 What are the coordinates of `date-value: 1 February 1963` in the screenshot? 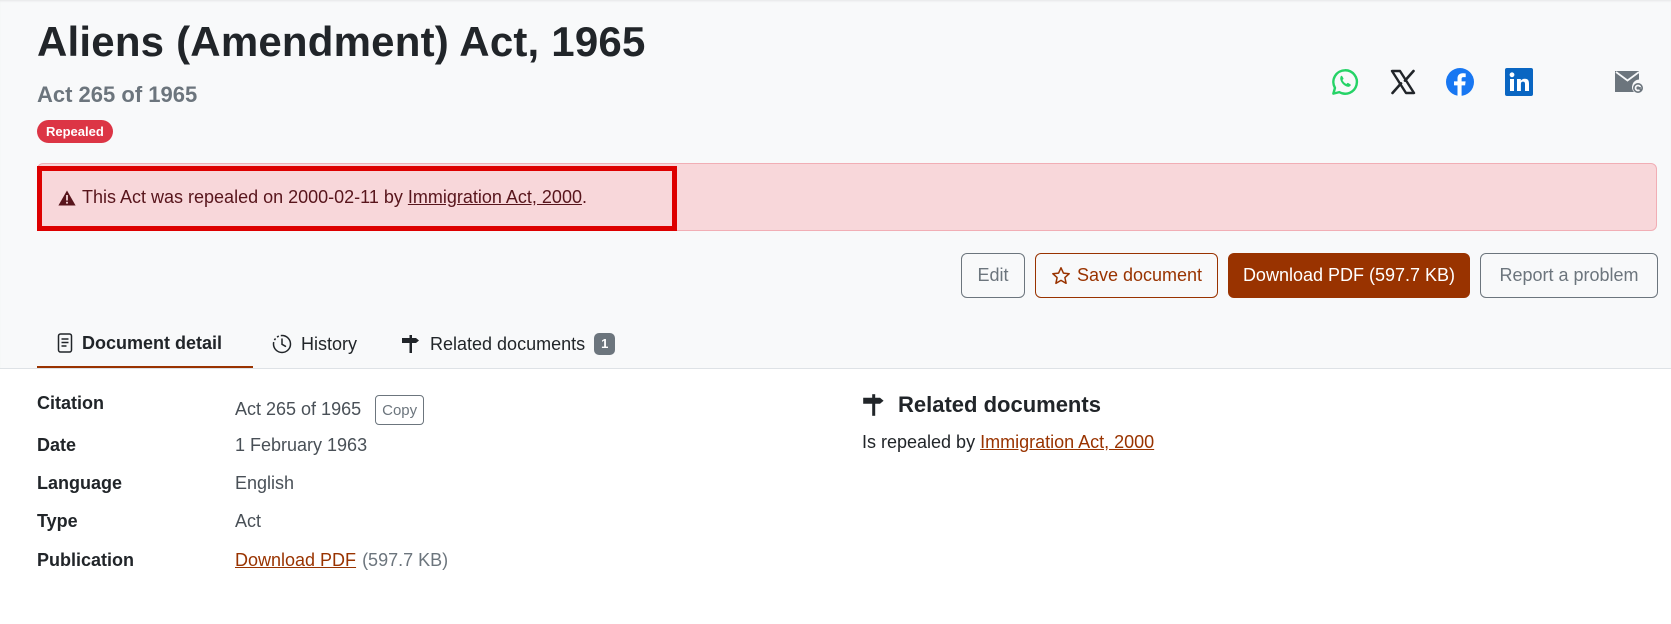 It's located at (301, 445).